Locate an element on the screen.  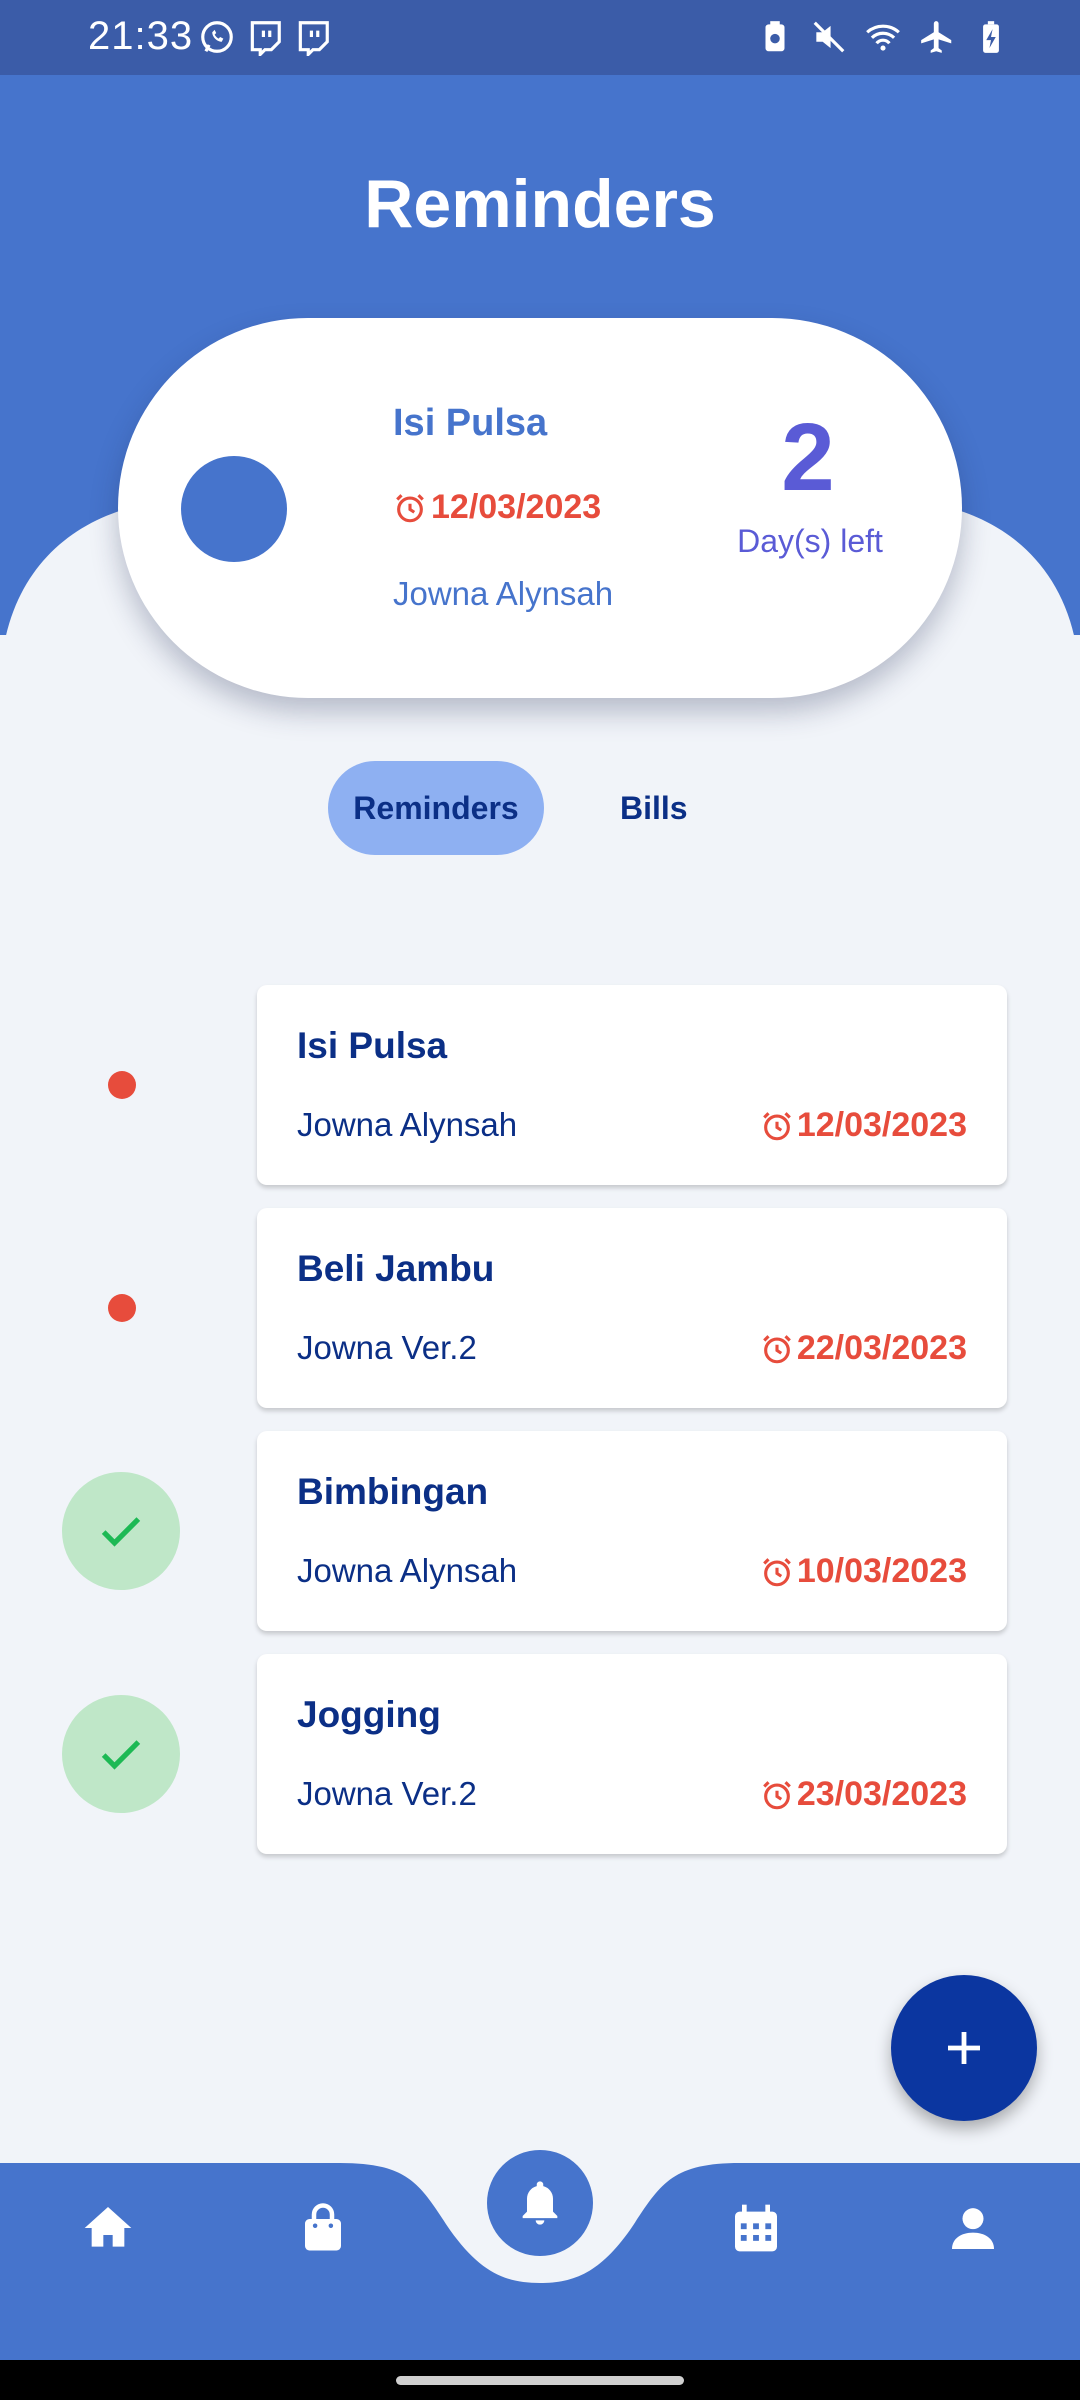
nav-reminders is located at coordinates (540, 2203).